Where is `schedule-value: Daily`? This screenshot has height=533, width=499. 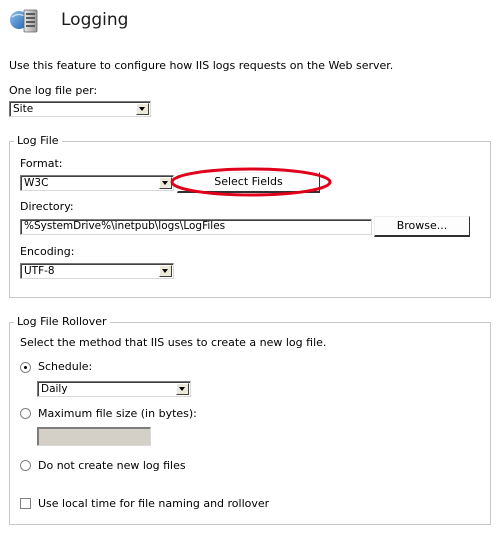 schedule-value: Daily is located at coordinates (54, 389).